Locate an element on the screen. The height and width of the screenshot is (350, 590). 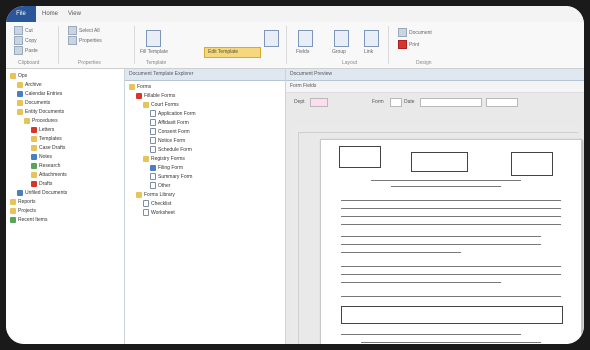
nav-tree-item: Reports is located at coordinates (65, 202).